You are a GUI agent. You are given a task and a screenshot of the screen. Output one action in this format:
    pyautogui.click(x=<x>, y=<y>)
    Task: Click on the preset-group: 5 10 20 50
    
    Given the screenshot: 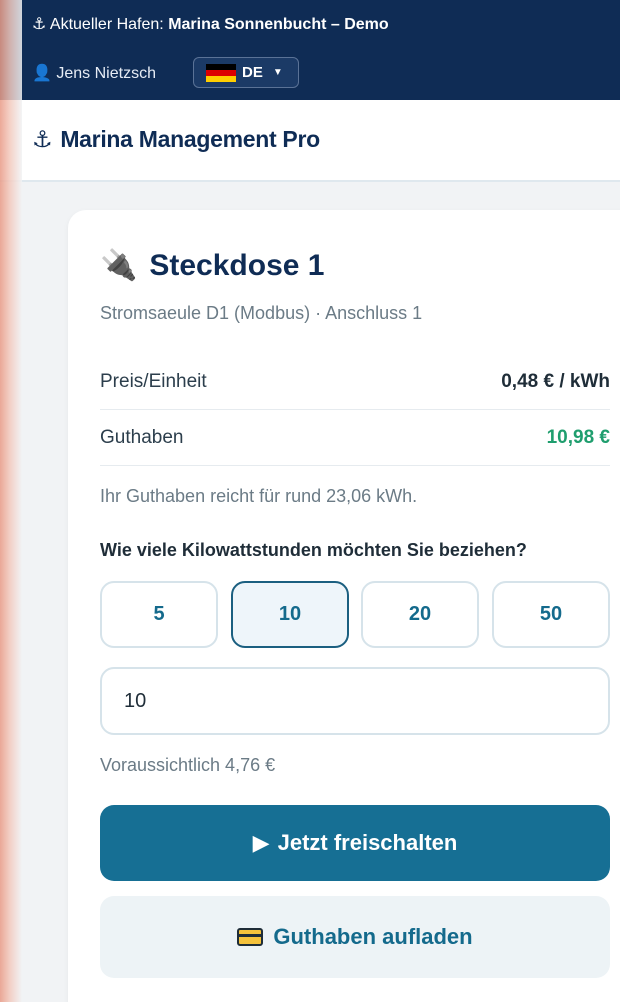 What is the action you would take?
    pyautogui.click(x=355, y=614)
    